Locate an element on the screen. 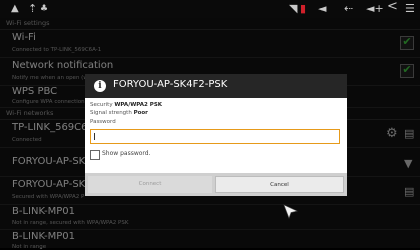 The height and width of the screenshot is (250, 420). mouse-cursor-icon is located at coordinates (290, 211).